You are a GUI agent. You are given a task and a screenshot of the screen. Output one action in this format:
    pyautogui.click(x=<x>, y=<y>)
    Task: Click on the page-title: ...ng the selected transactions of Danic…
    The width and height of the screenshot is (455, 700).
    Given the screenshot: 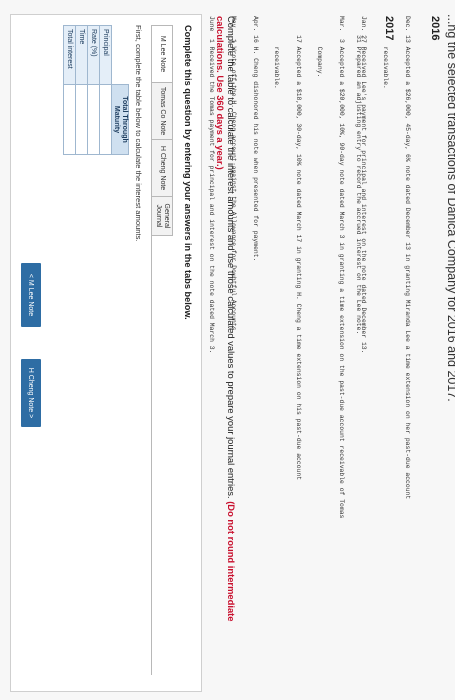 What is the action you would take?
    pyautogui.click(x=450, y=208)
    